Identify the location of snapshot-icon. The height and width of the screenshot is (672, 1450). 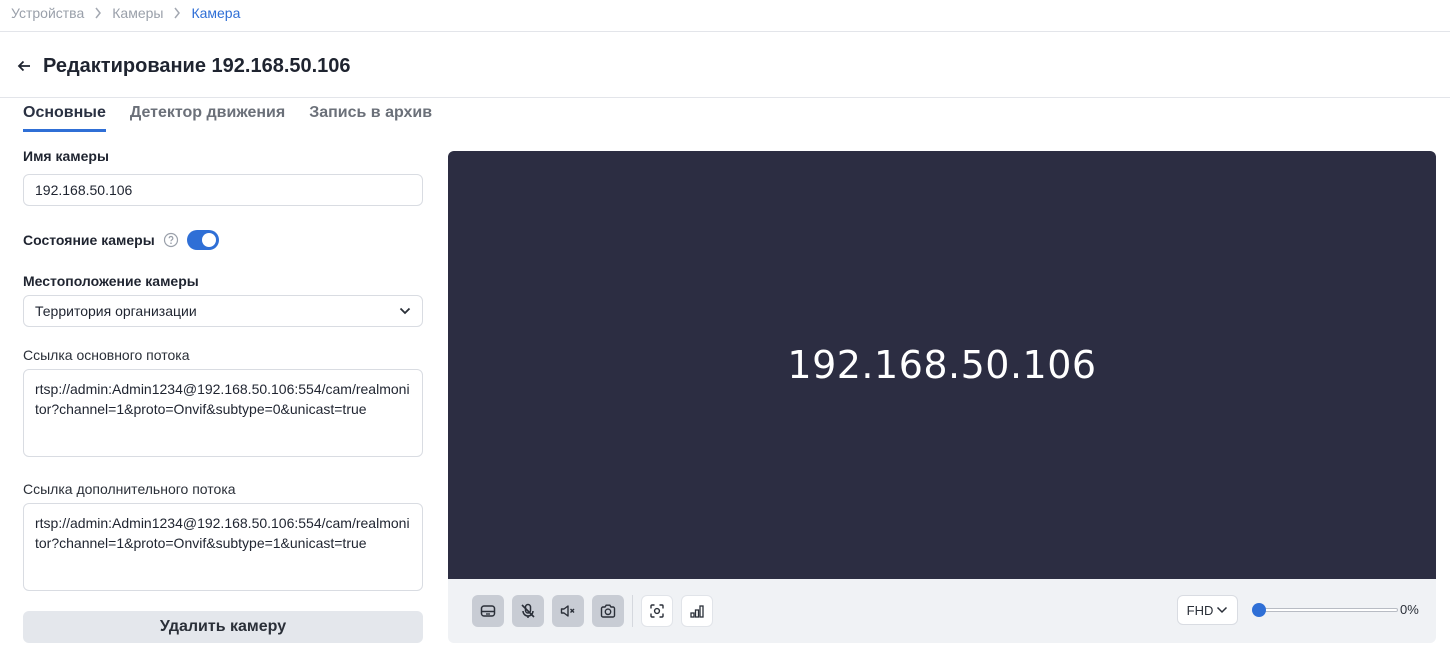
(608, 611).